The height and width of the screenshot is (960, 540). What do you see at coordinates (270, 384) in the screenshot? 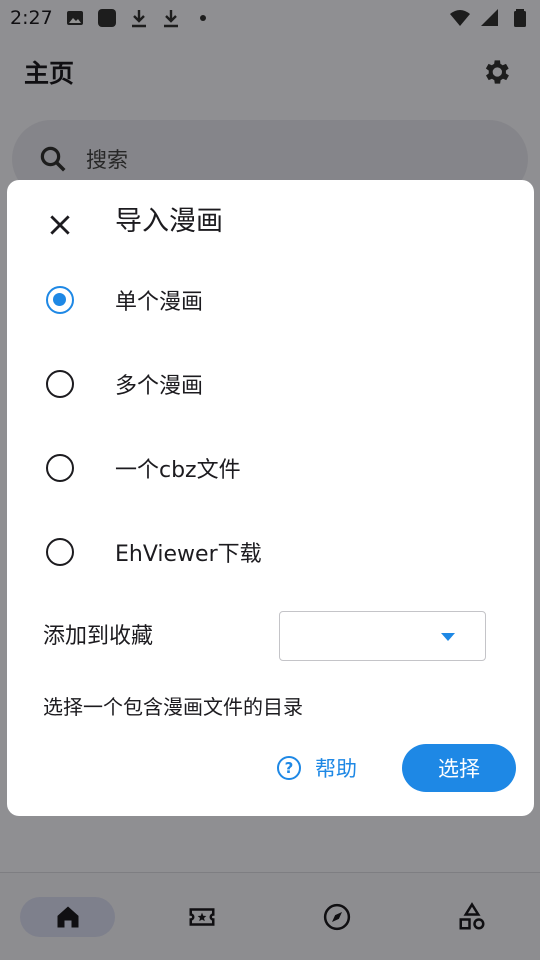
I see `option-multiple-comics: 多个漫画` at bounding box center [270, 384].